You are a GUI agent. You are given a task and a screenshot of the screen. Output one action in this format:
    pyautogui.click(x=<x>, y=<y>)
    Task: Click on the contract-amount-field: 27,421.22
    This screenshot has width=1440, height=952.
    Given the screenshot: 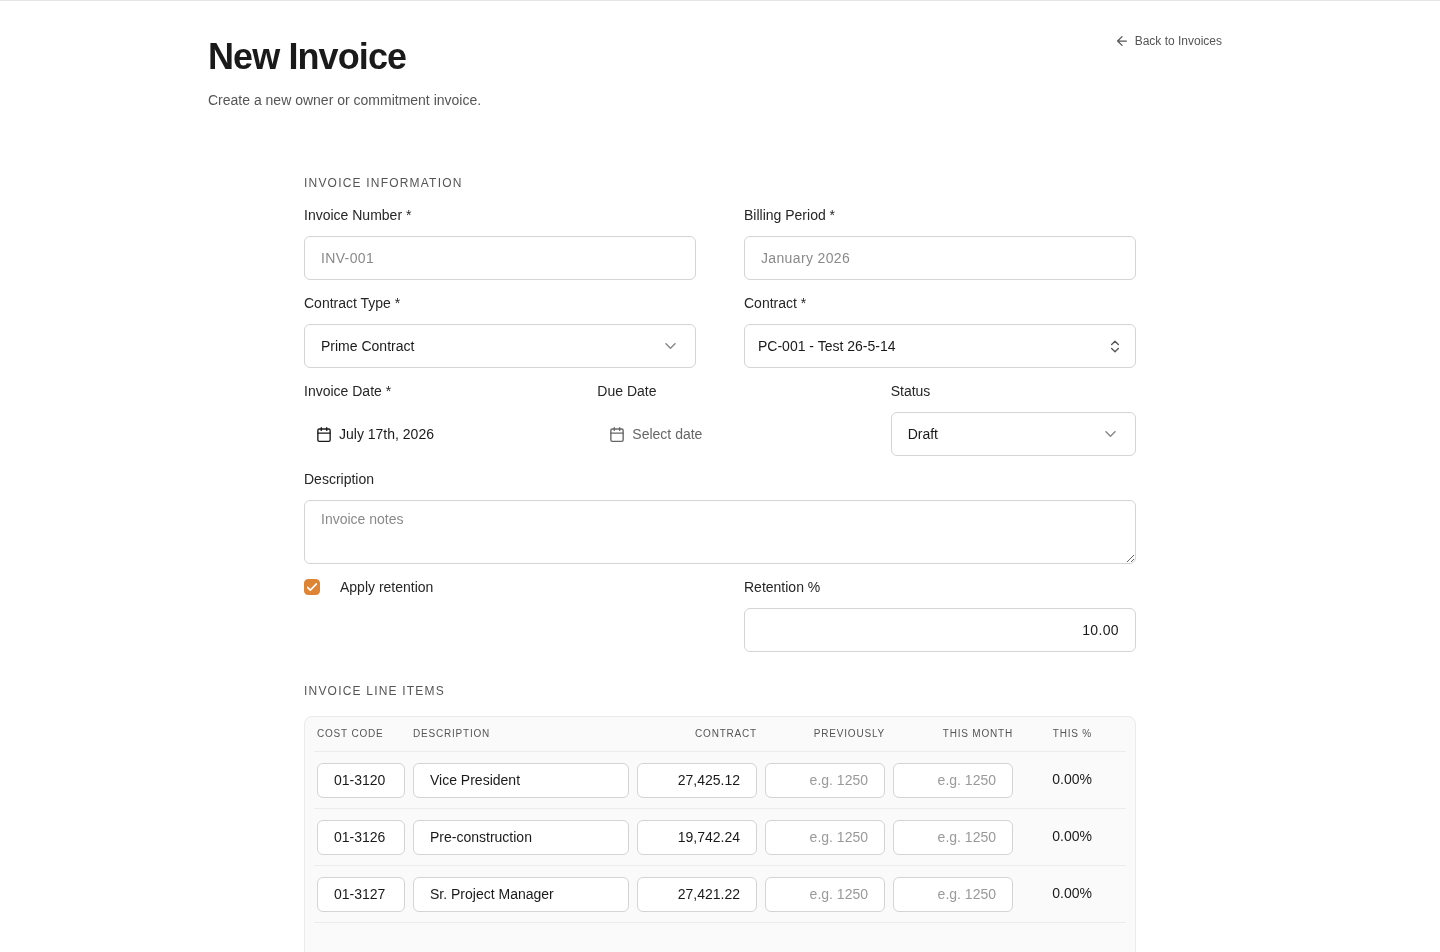 What is the action you would take?
    pyautogui.click(x=697, y=894)
    